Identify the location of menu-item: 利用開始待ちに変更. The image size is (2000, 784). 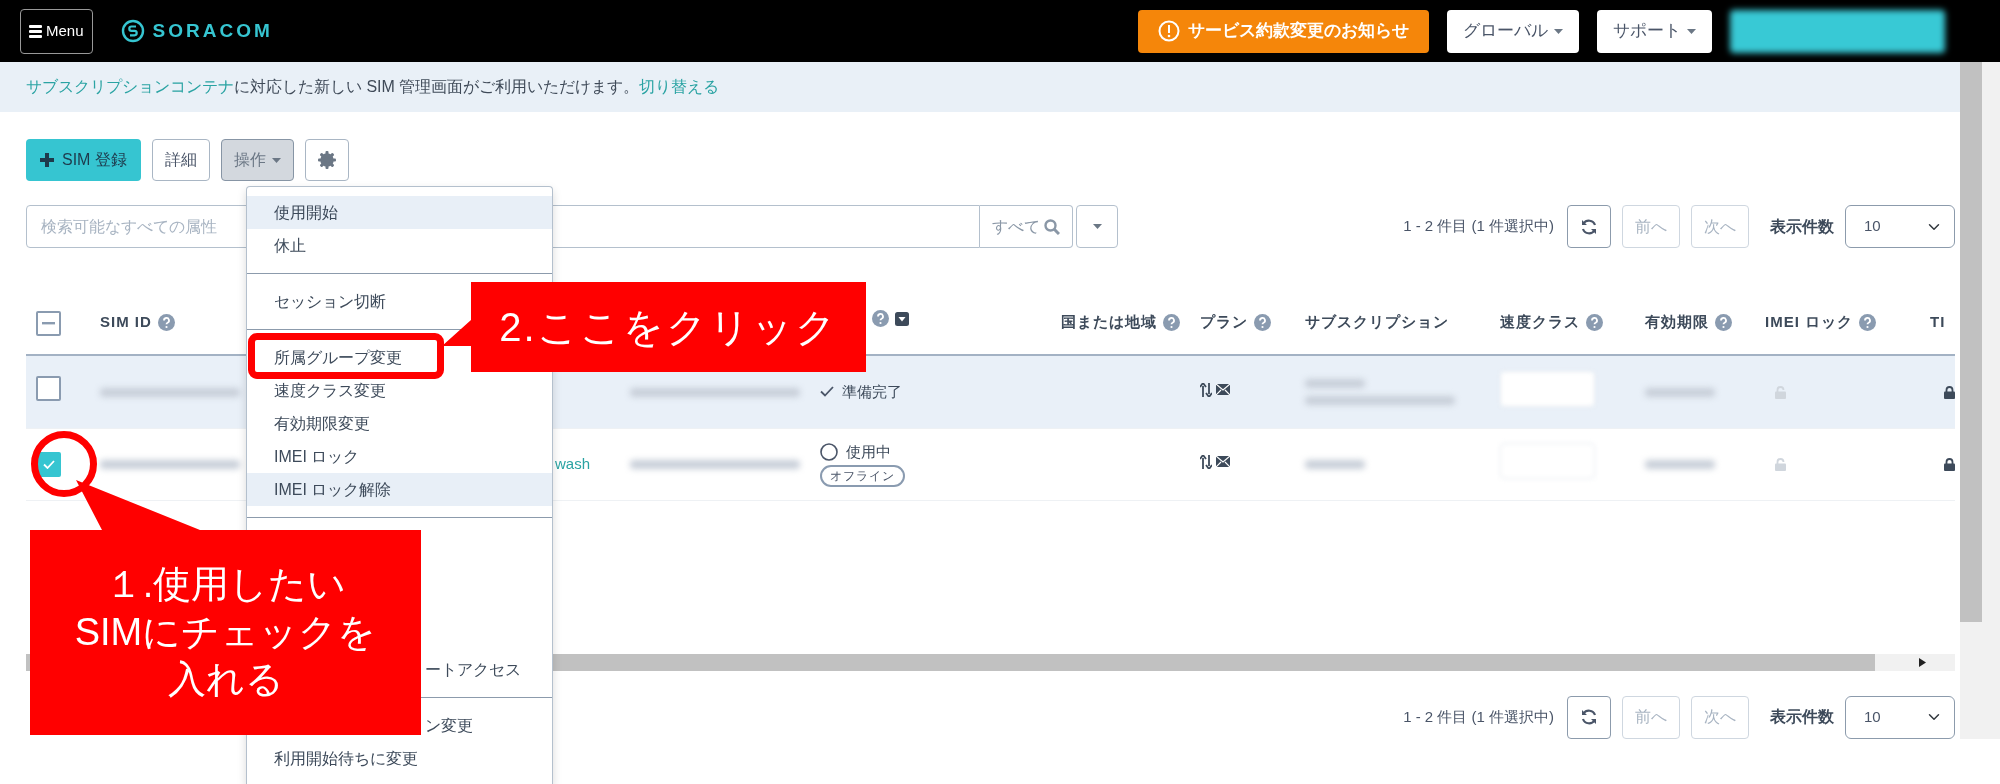
(346, 758).